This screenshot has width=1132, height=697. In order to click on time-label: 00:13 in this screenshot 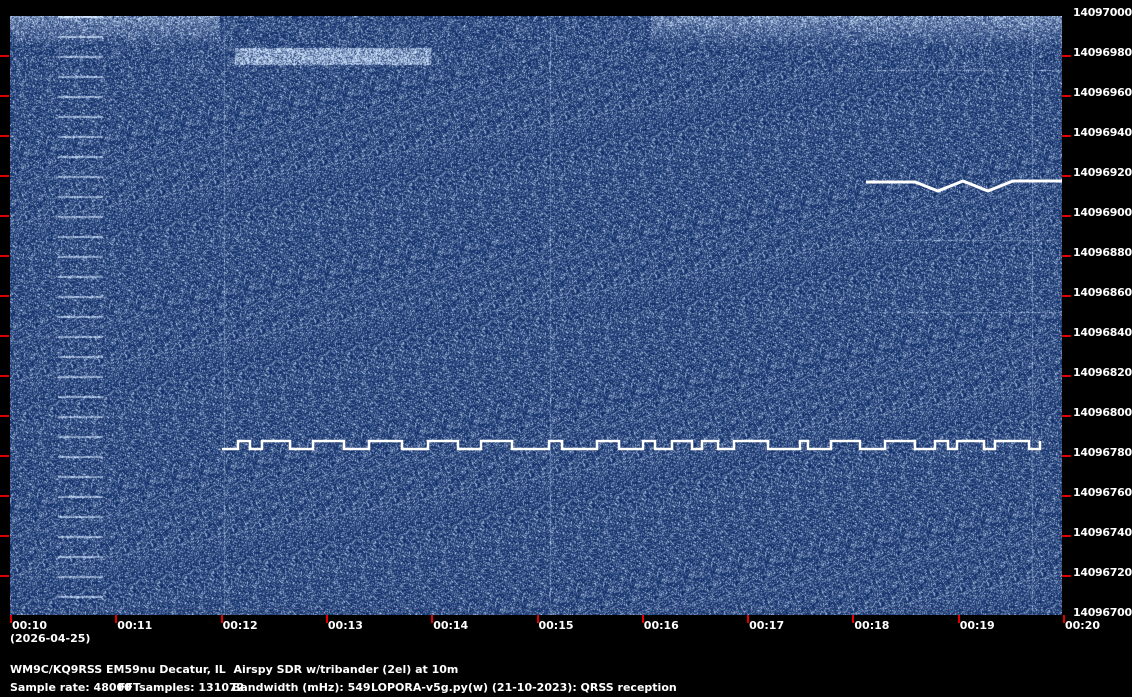, I will do `click(345, 625)`.